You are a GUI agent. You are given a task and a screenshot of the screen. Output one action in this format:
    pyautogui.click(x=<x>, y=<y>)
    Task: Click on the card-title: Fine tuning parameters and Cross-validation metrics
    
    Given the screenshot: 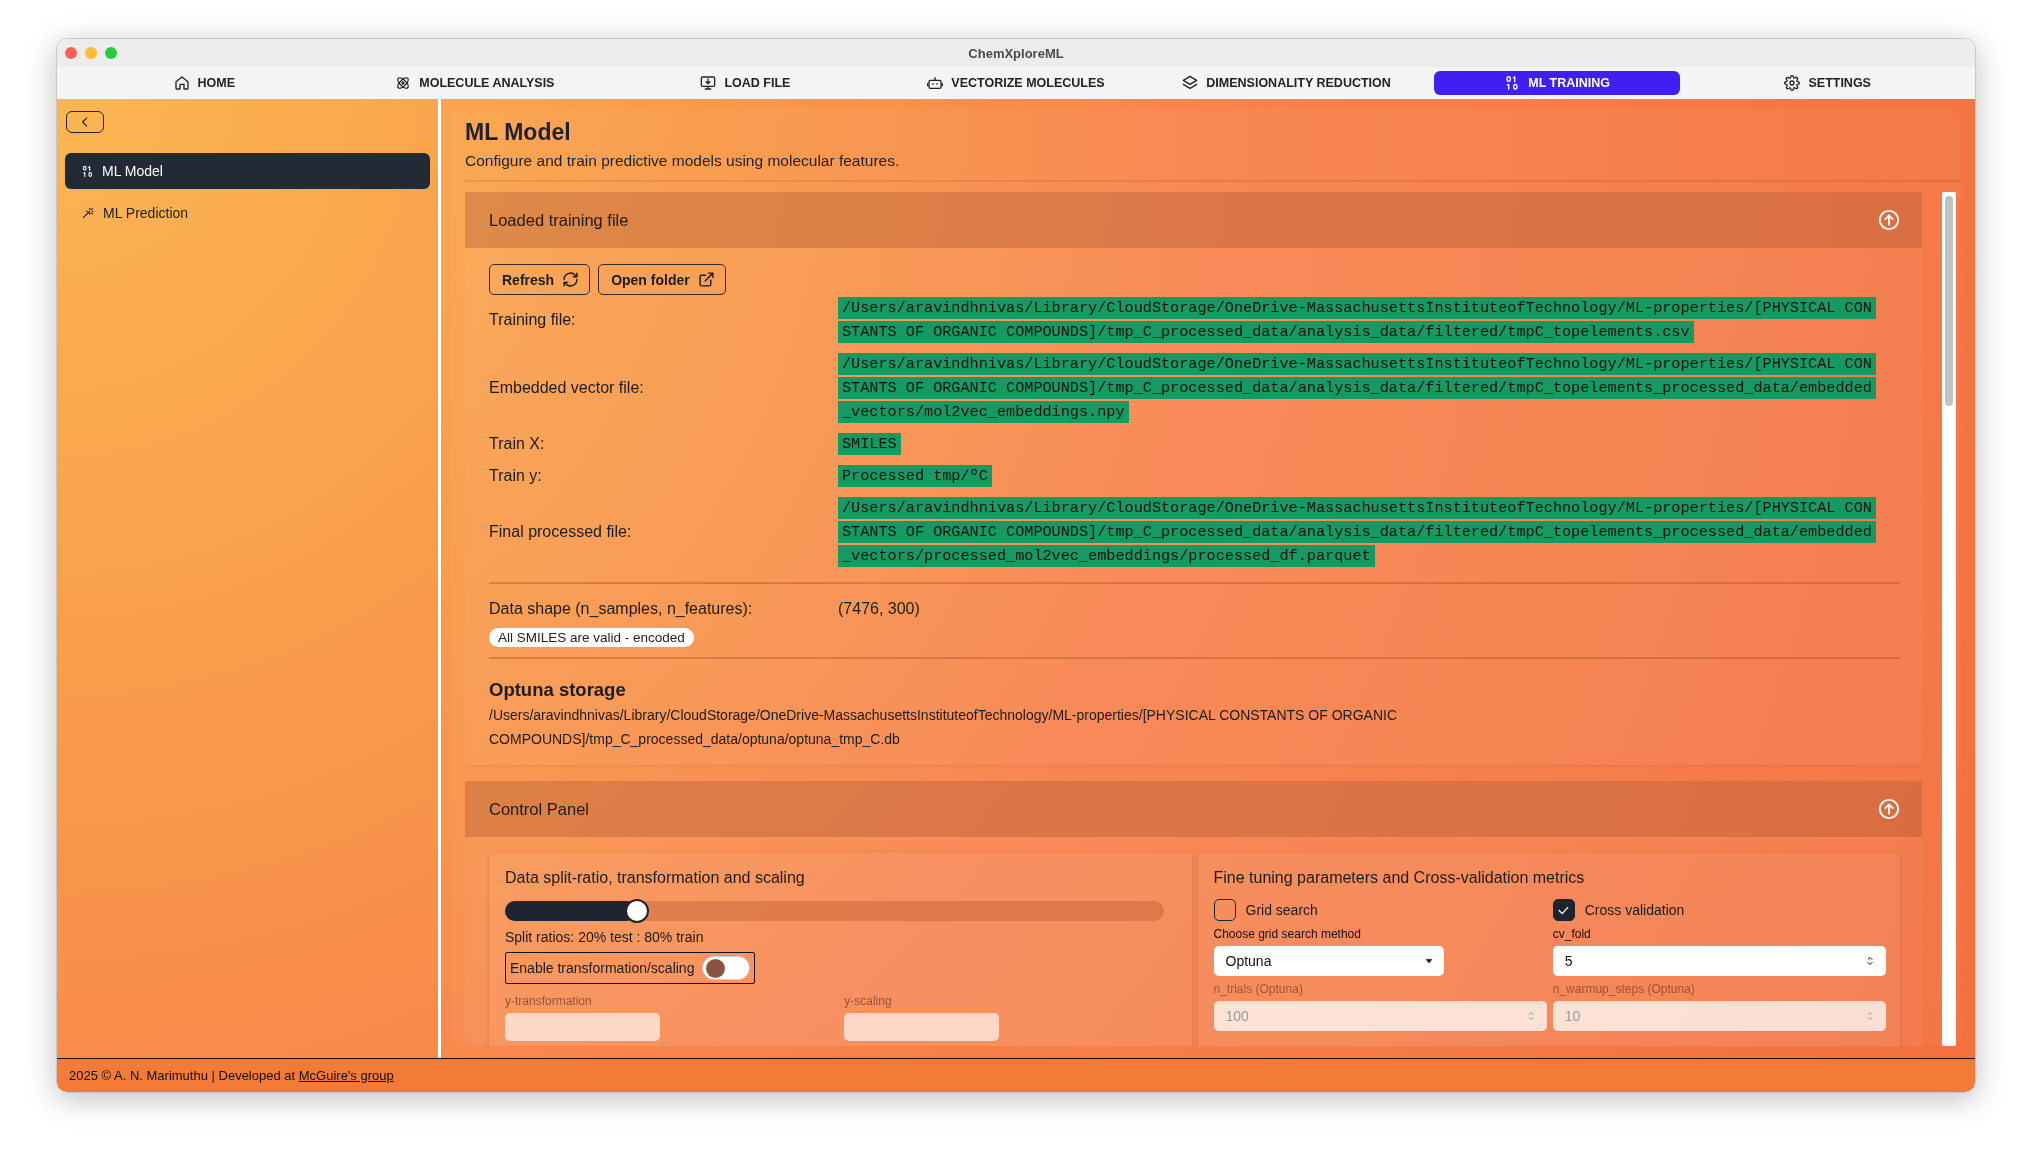 What is the action you would take?
    pyautogui.click(x=1399, y=878)
    